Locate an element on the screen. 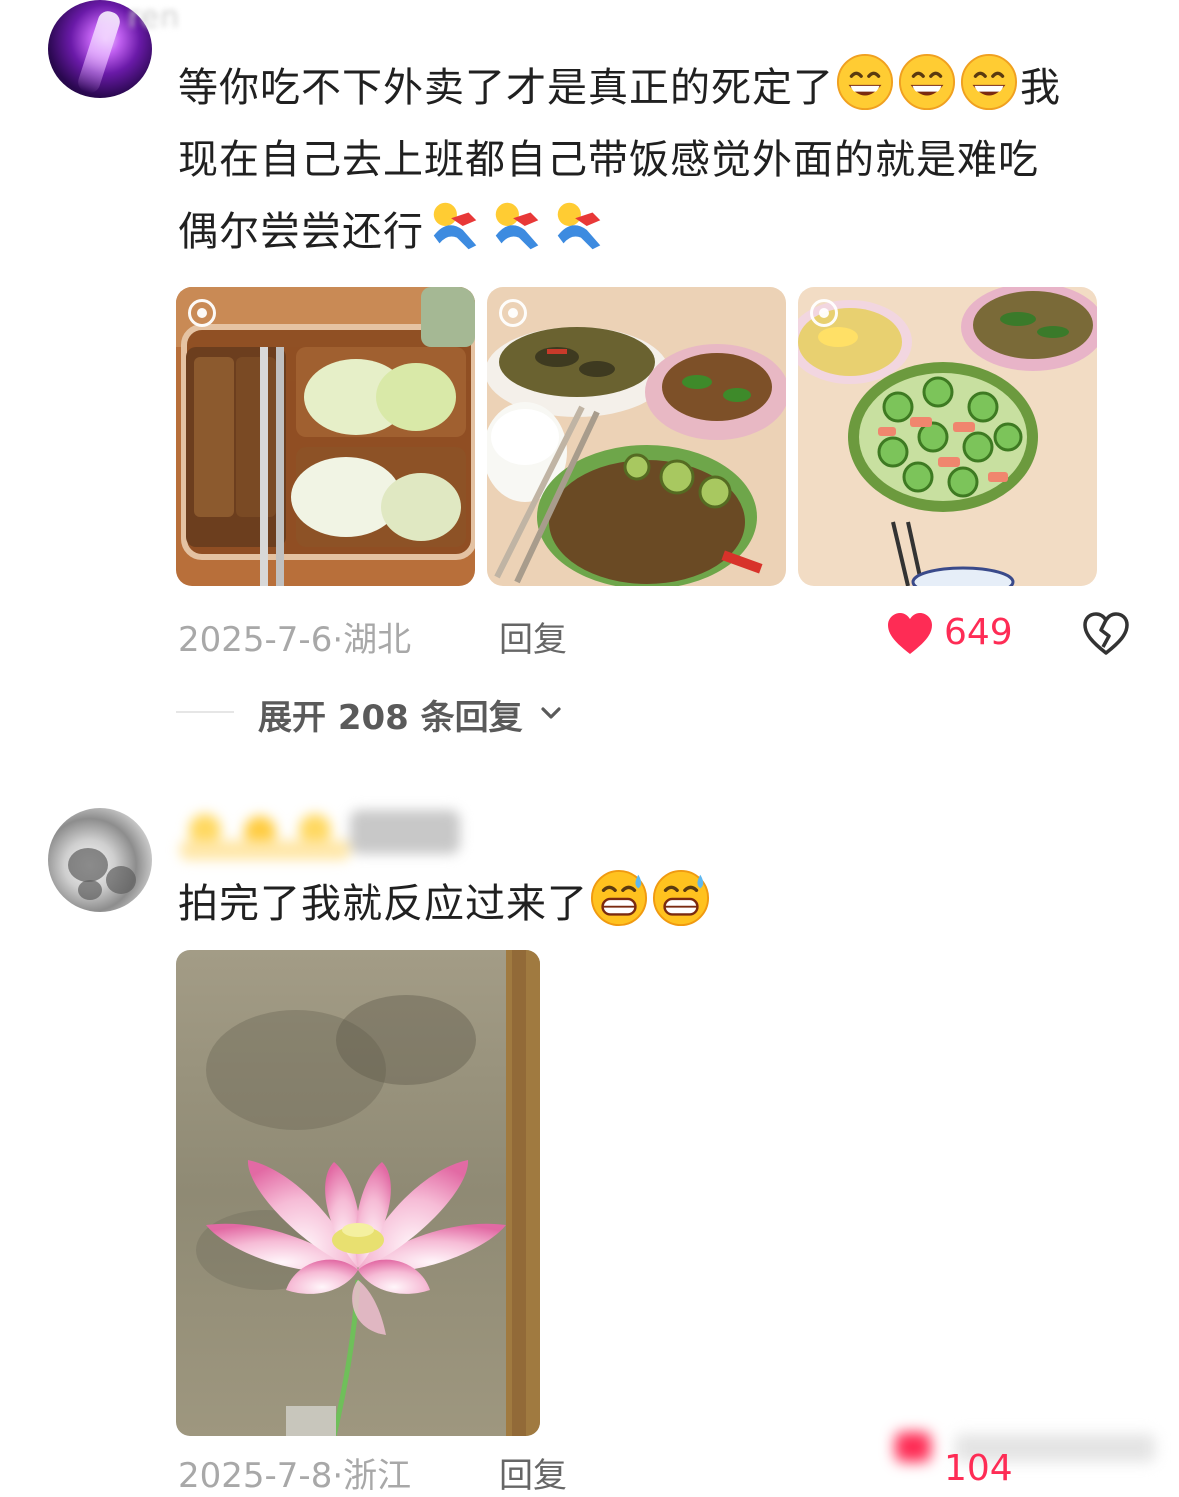  comment-text-line: 拍完了我就反应过来了 is located at coordinates (383, 904).